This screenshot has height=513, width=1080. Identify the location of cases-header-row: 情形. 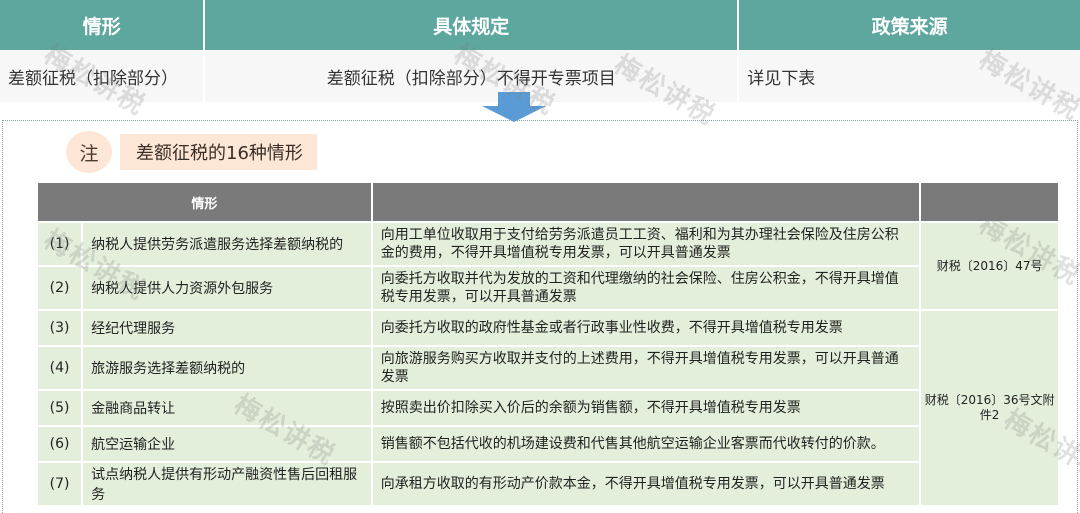
(548, 202).